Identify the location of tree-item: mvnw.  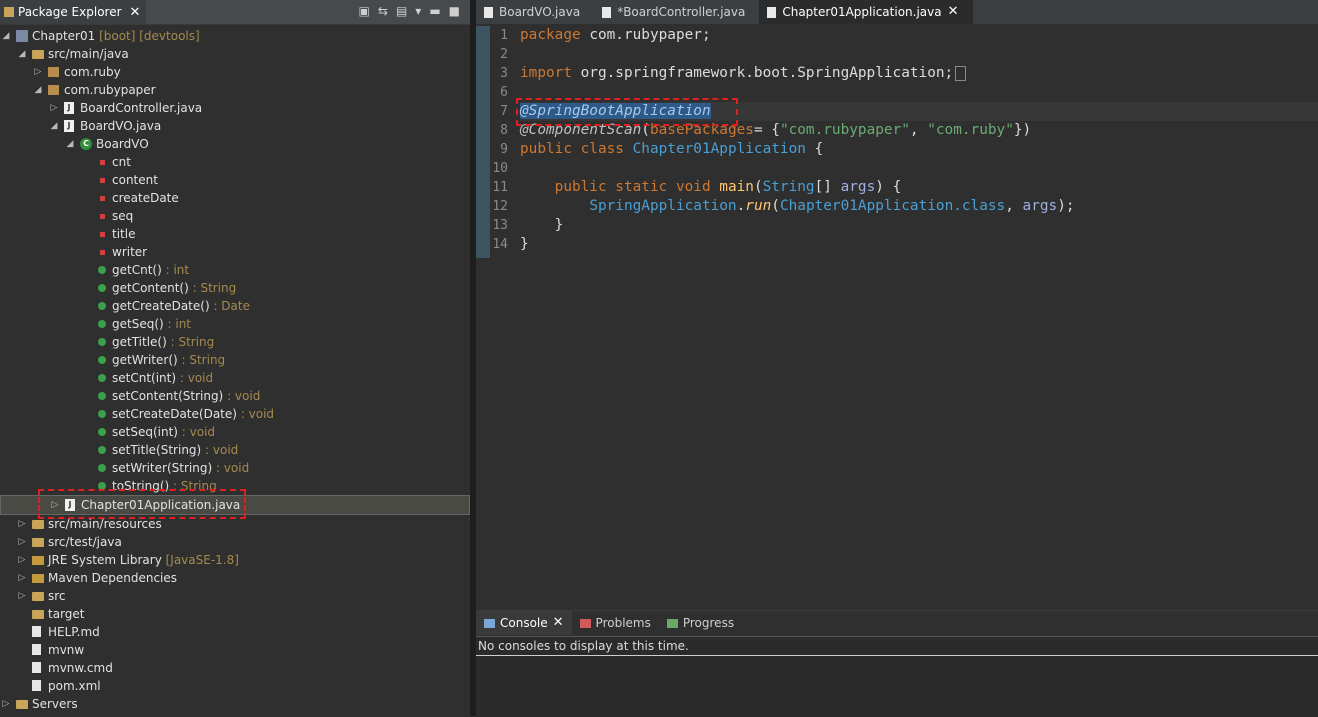
(235, 650).